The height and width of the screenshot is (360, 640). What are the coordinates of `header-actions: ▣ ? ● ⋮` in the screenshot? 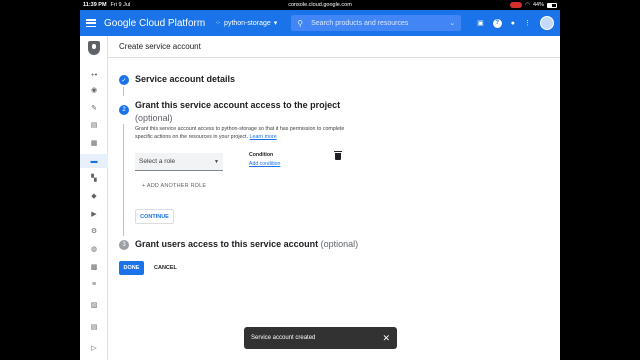 It's located at (515, 23).